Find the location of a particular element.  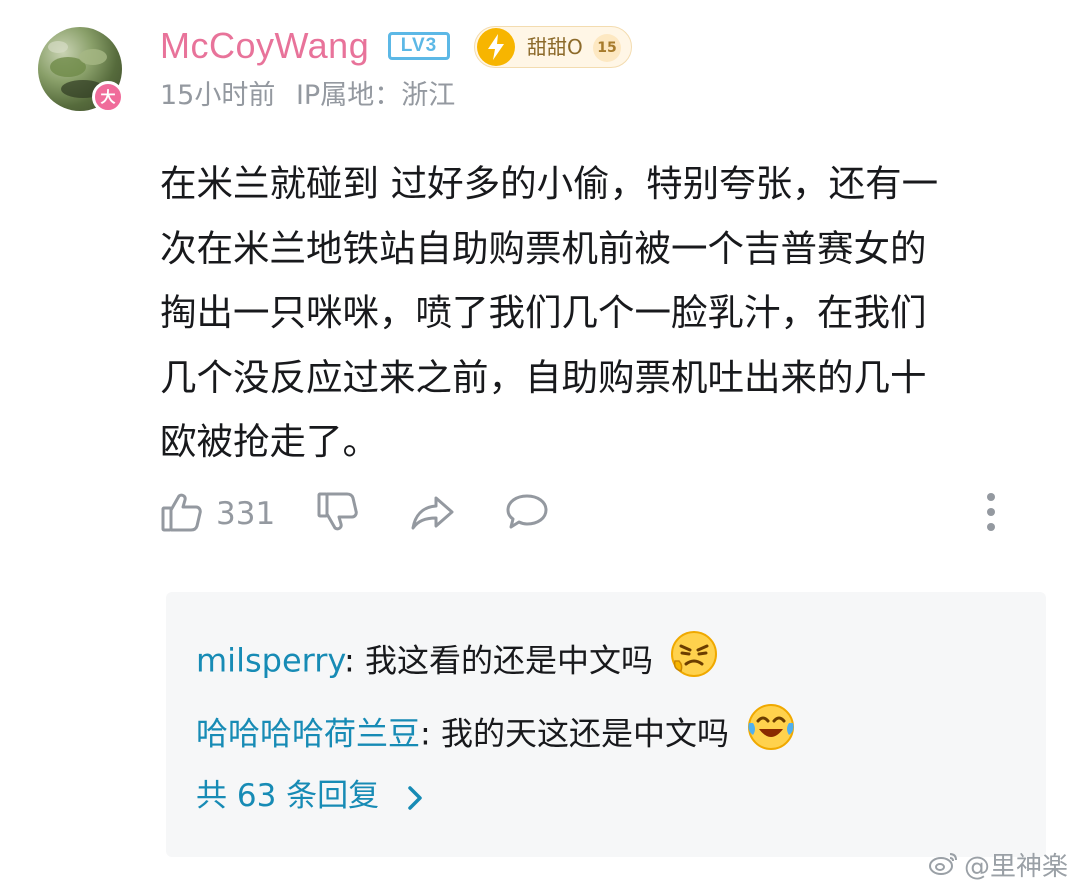

more-icon is located at coordinates (991, 512).